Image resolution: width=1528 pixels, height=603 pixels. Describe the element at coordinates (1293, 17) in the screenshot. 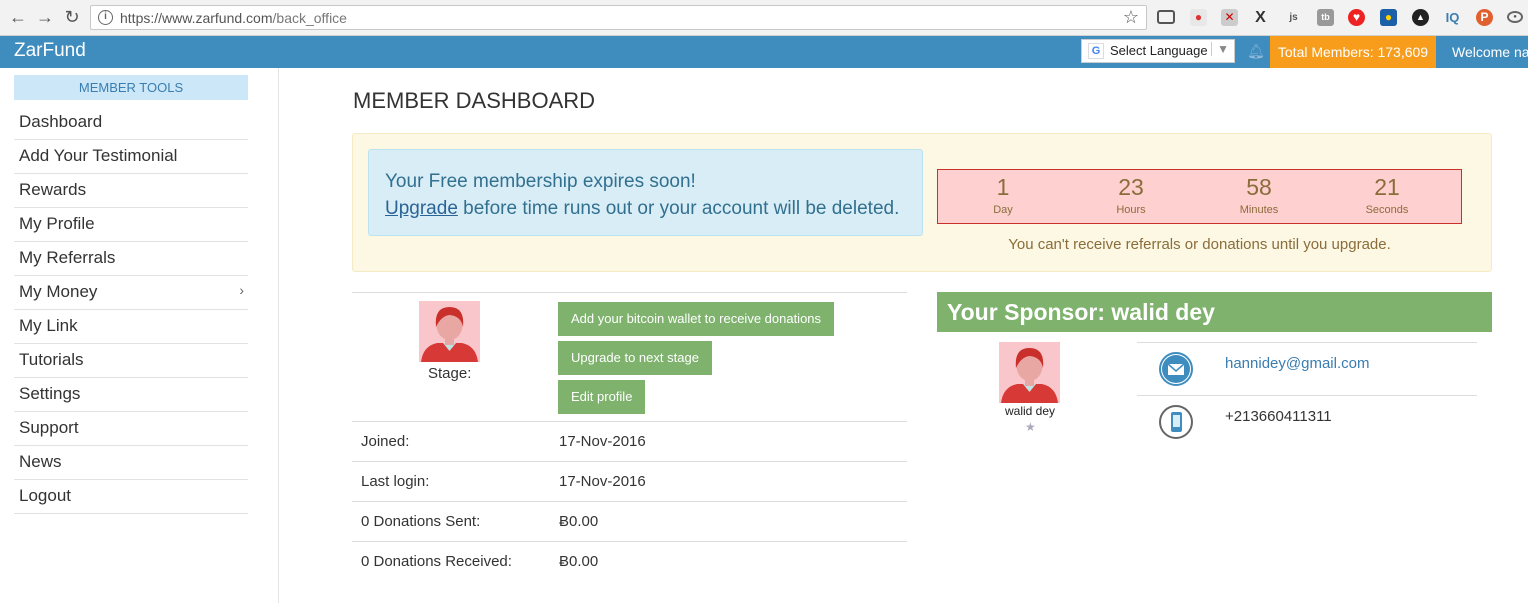

I see `extension-js-icon: js` at that location.